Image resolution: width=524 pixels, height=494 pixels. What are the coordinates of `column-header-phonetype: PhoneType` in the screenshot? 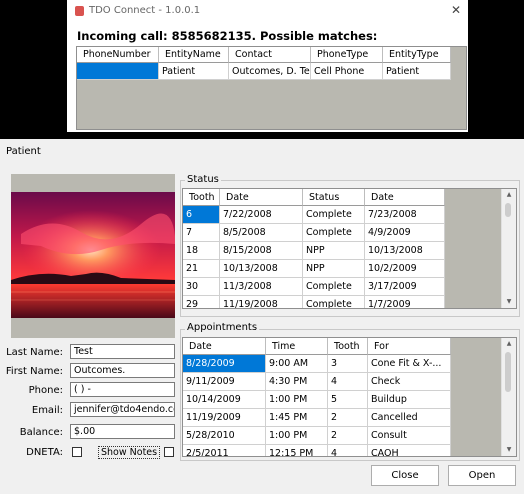 It's located at (347, 55).